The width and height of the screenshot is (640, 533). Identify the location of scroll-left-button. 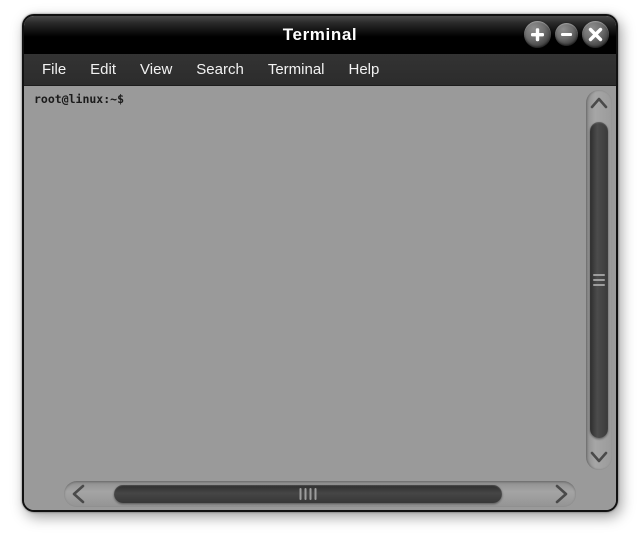
(79, 494).